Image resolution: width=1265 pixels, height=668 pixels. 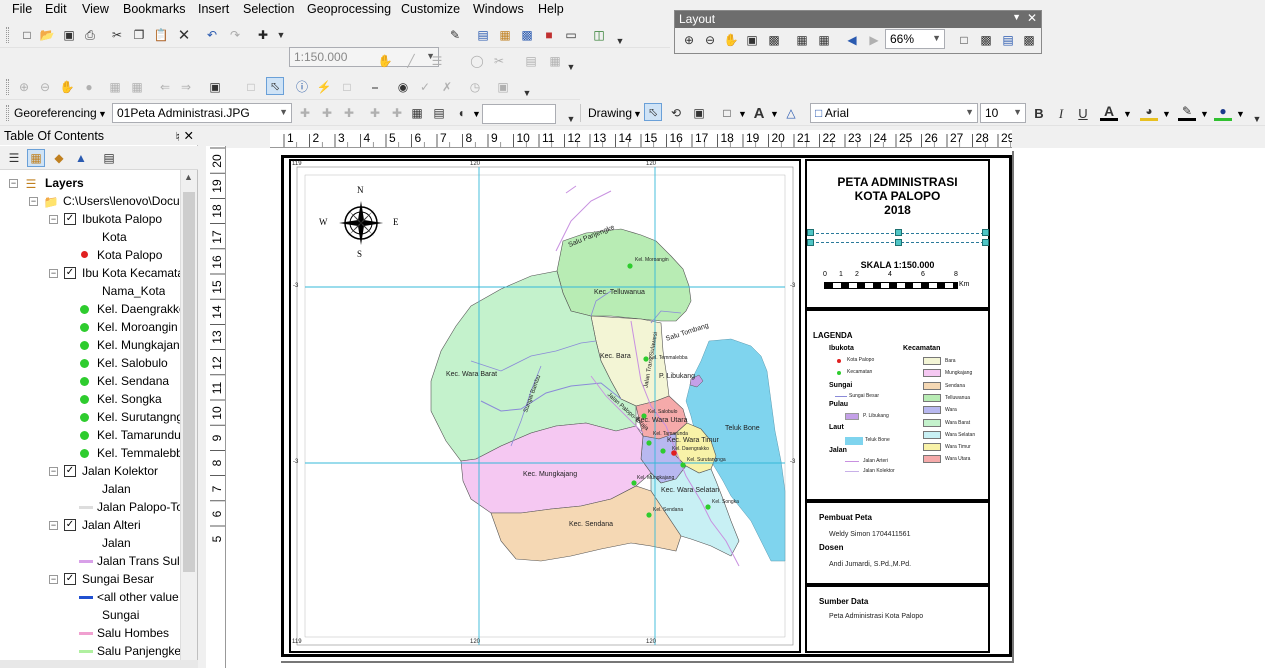 What do you see at coordinates (759, 113) in the screenshot?
I see `text-icon: A` at bounding box center [759, 113].